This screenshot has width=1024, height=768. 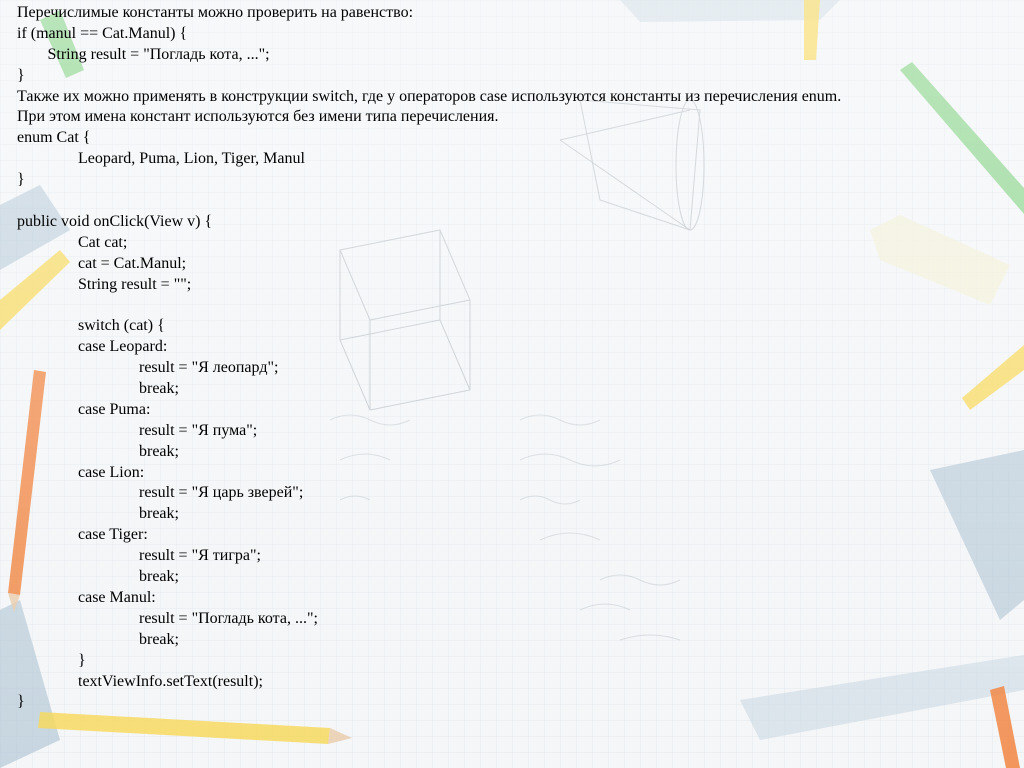 What do you see at coordinates (103, 242) in the screenshot?
I see `text-line: Cat cat;` at bounding box center [103, 242].